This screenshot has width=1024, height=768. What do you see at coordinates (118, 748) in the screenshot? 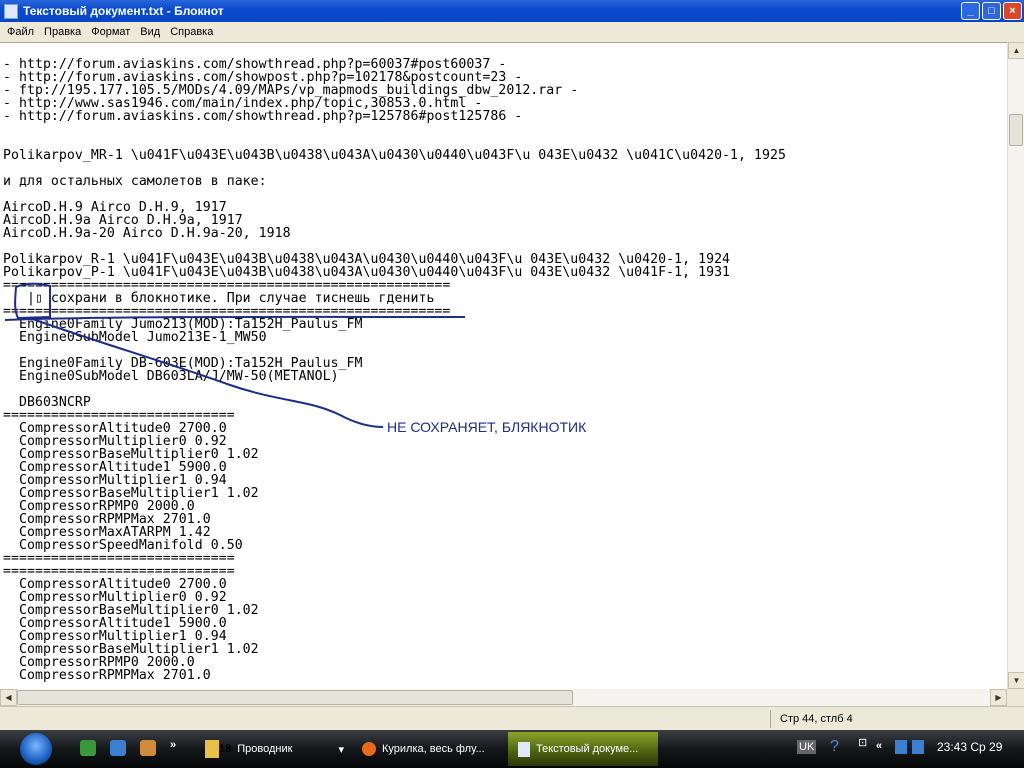
I see `quicklaunch-app-icon` at bounding box center [118, 748].